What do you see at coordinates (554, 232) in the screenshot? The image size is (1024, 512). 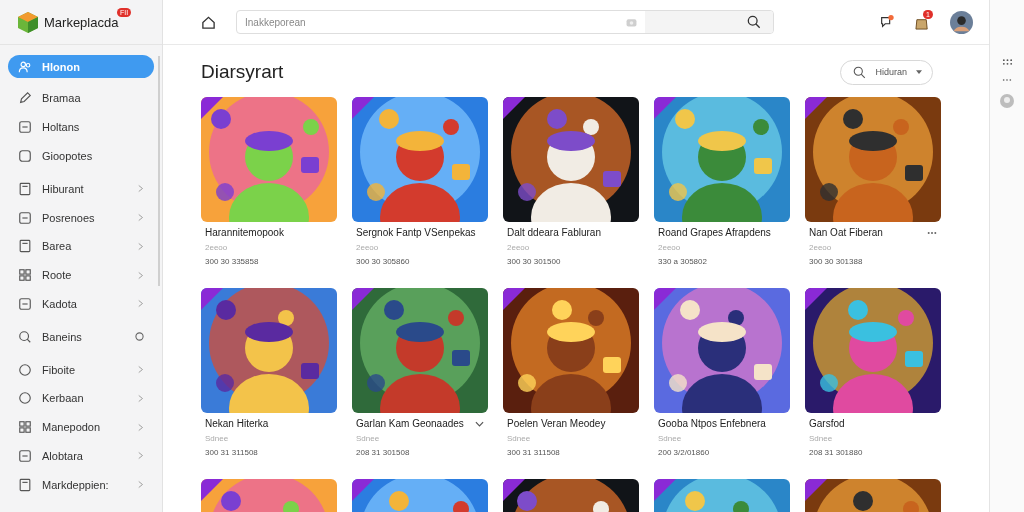 I see `game-title: Dalt ddeara Fabluran` at bounding box center [554, 232].